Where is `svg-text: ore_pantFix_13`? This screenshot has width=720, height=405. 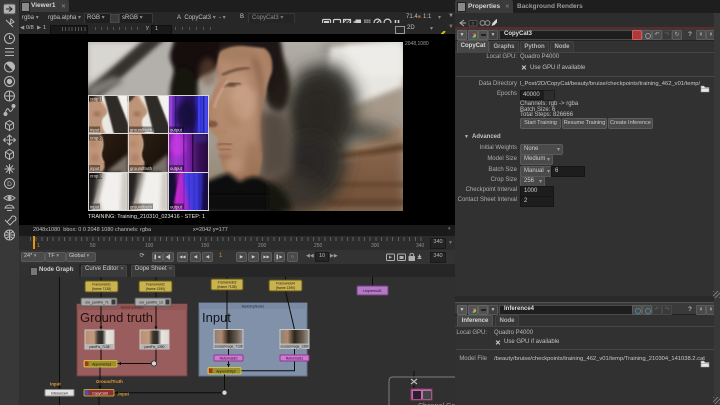 svg-text: ore_pantFix_13 is located at coordinates (151, 303).